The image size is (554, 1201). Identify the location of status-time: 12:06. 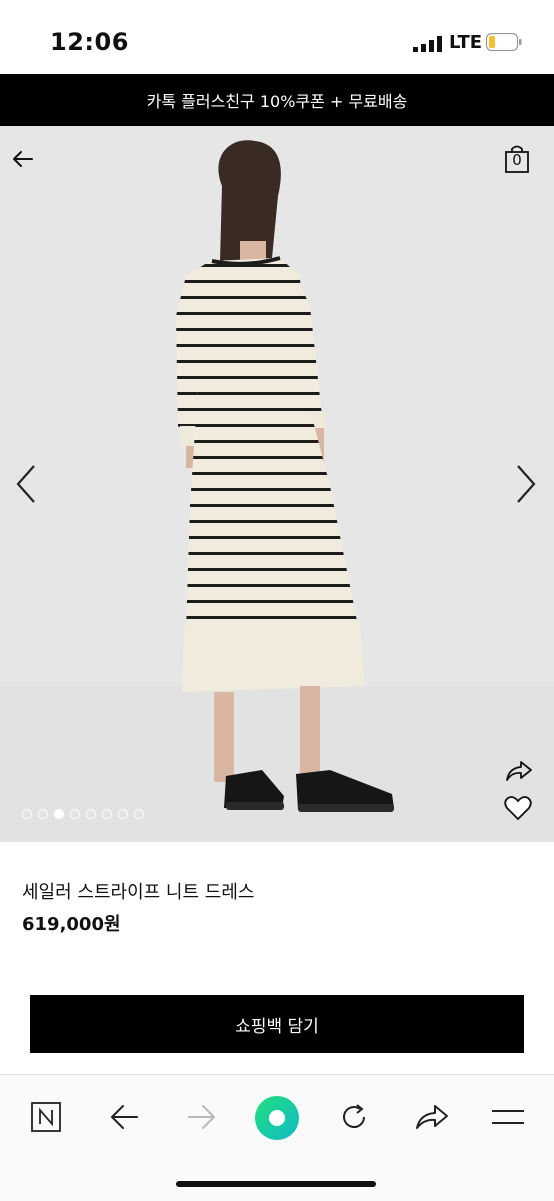
(89, 42).